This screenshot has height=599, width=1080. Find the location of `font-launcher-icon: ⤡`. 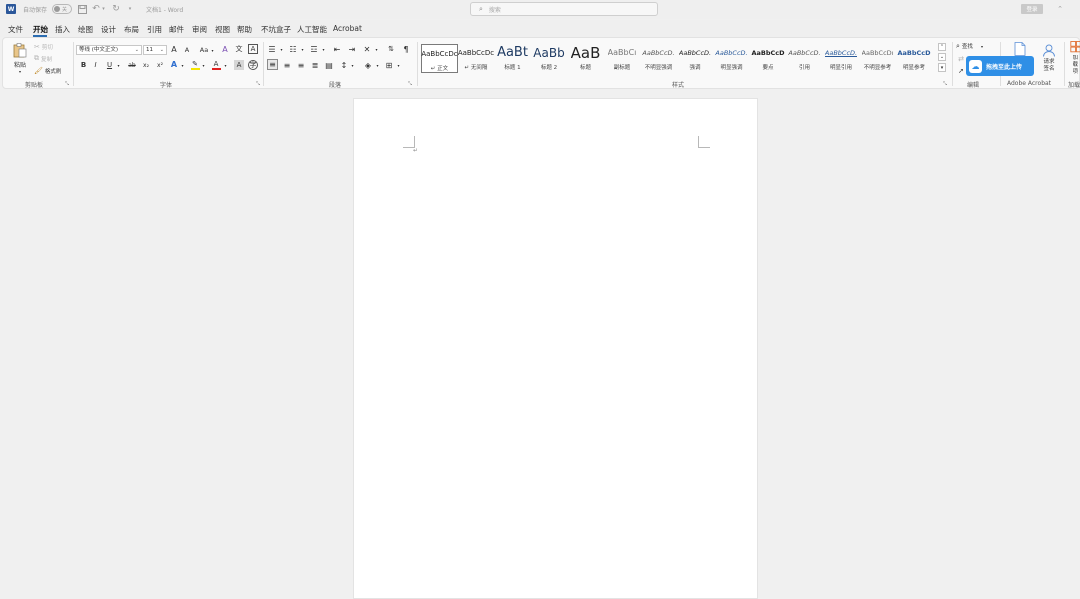

font-launcher-icon: ⤡ is located at coordinates (258, 84).